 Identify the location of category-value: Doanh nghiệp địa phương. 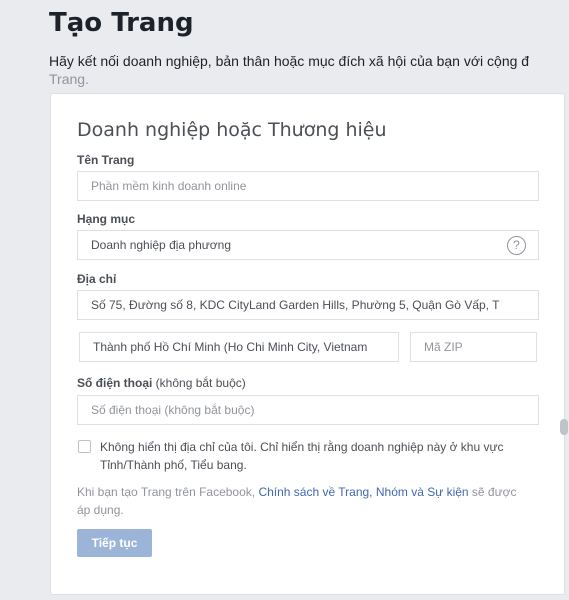
(161, 245).